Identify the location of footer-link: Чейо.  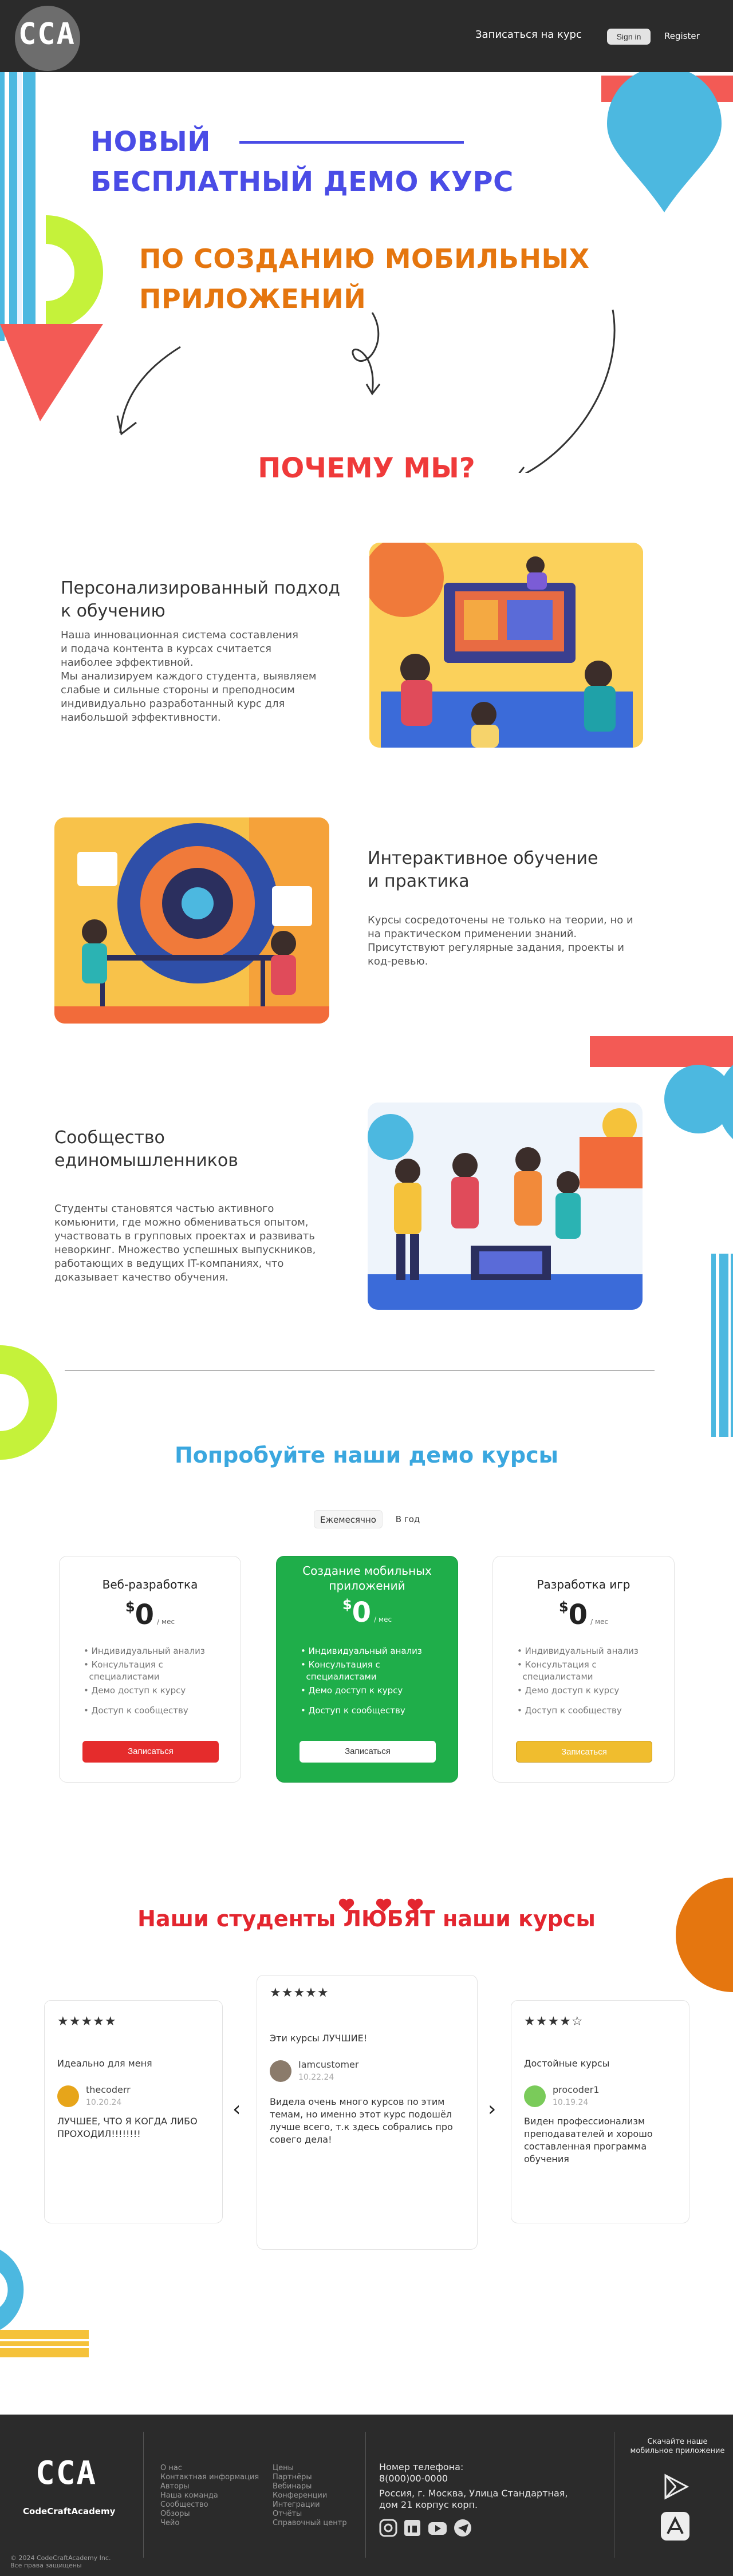
(209, 2523).